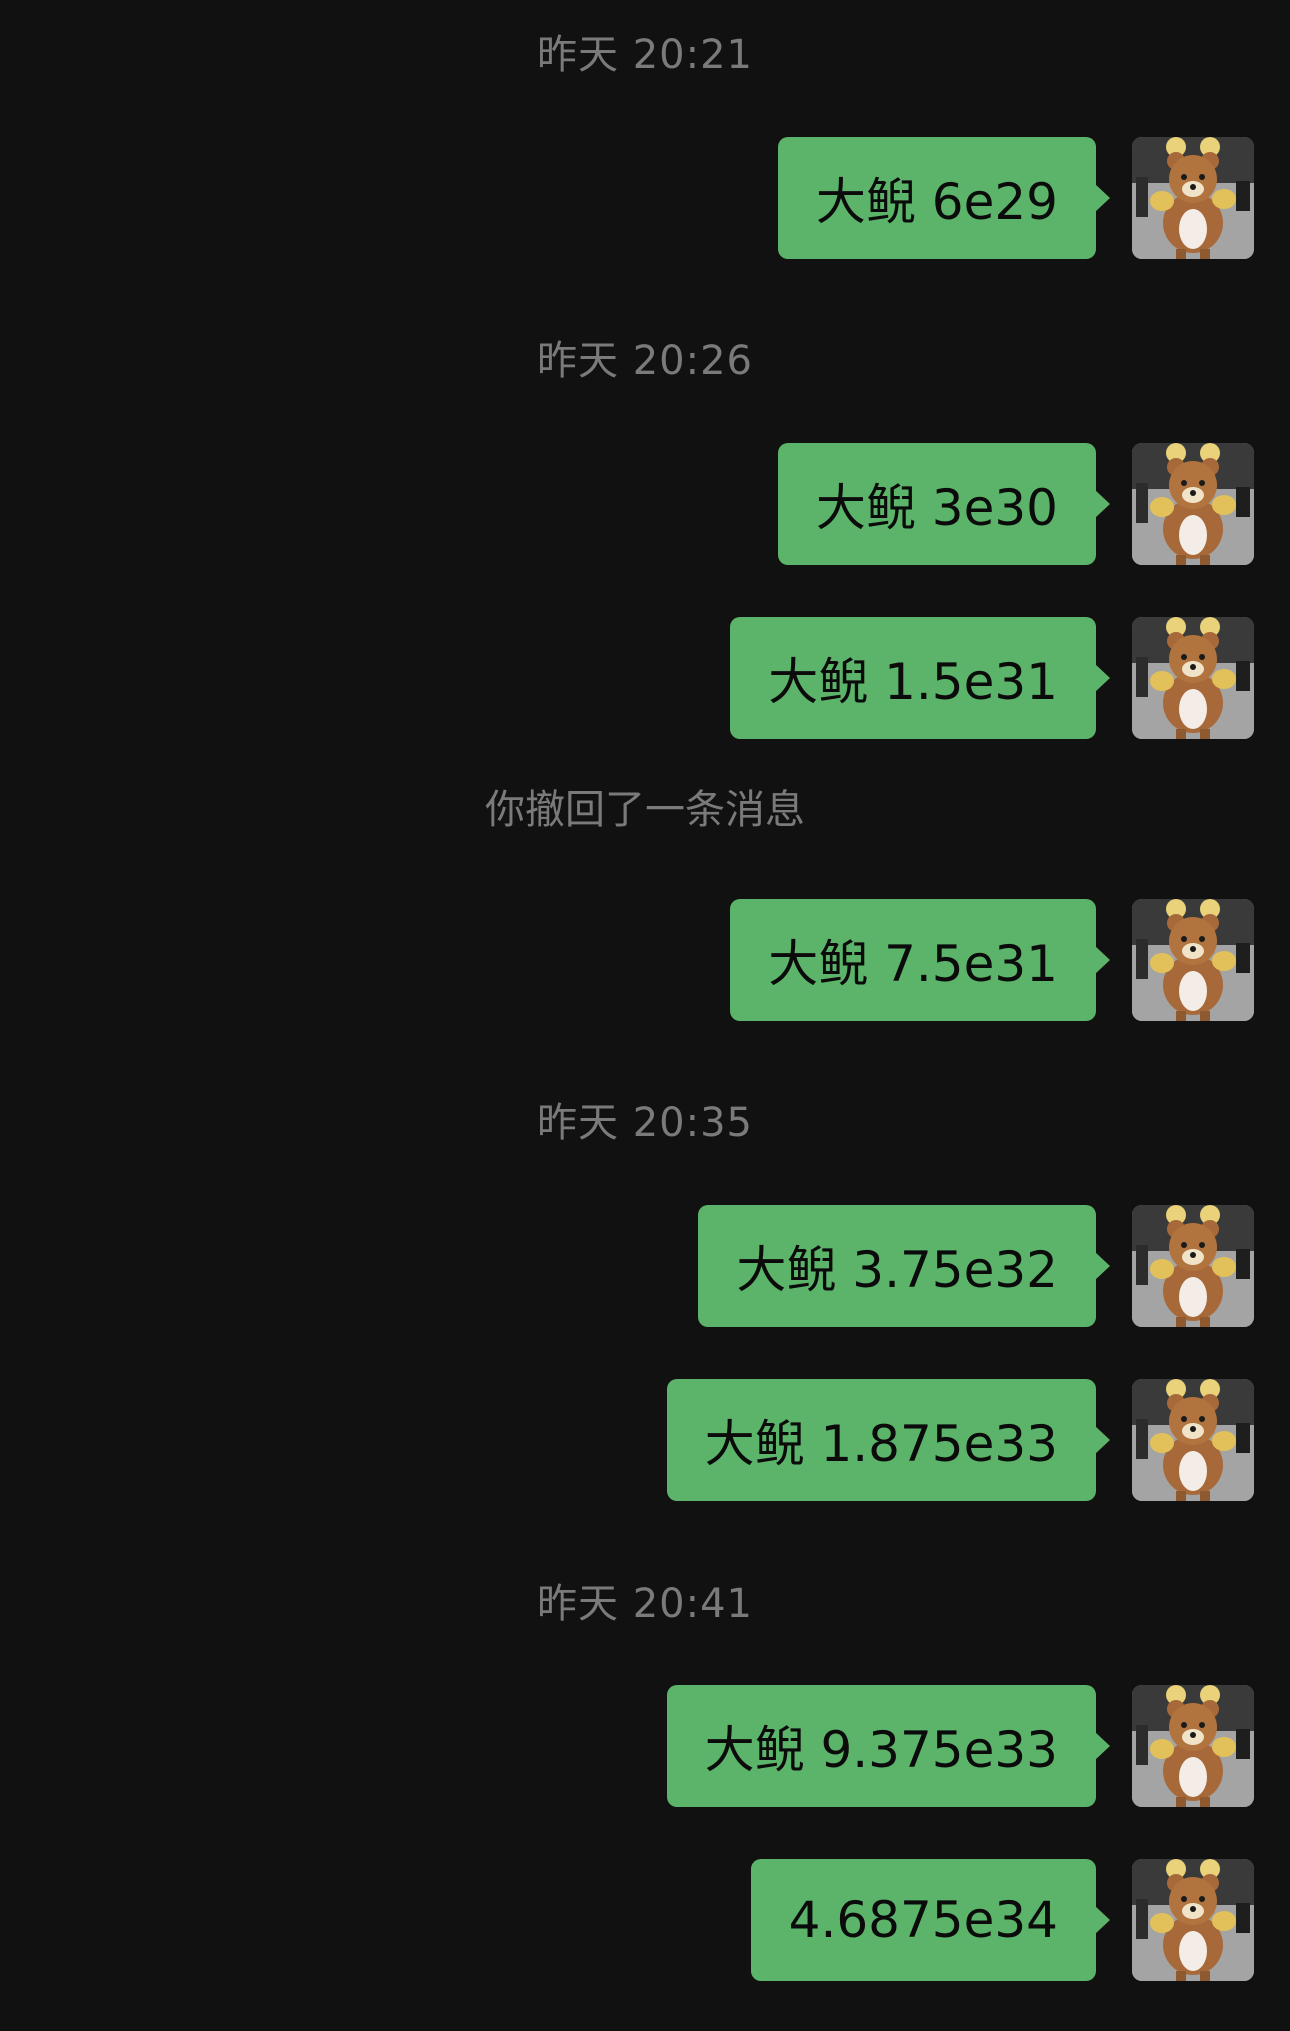 The height and width of the screenshot is (2031, 1290). What do you see at coordinates (888, 1746) in the screenshot?
I see `message-bubble: 大鲵 9.375e33` at bounding box center [888, 1746].